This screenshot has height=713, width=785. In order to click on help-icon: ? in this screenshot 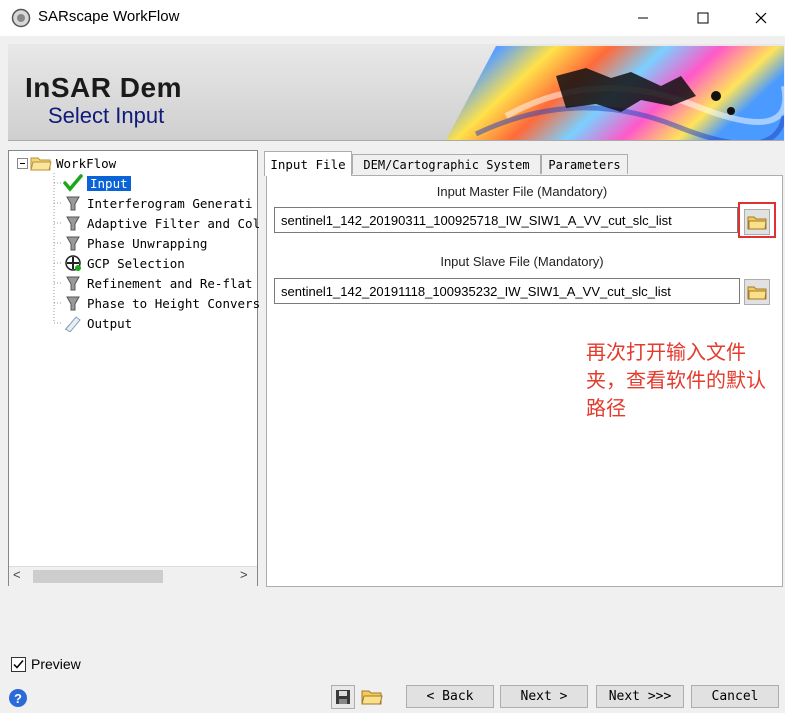, I will do `click(18, 700)`.